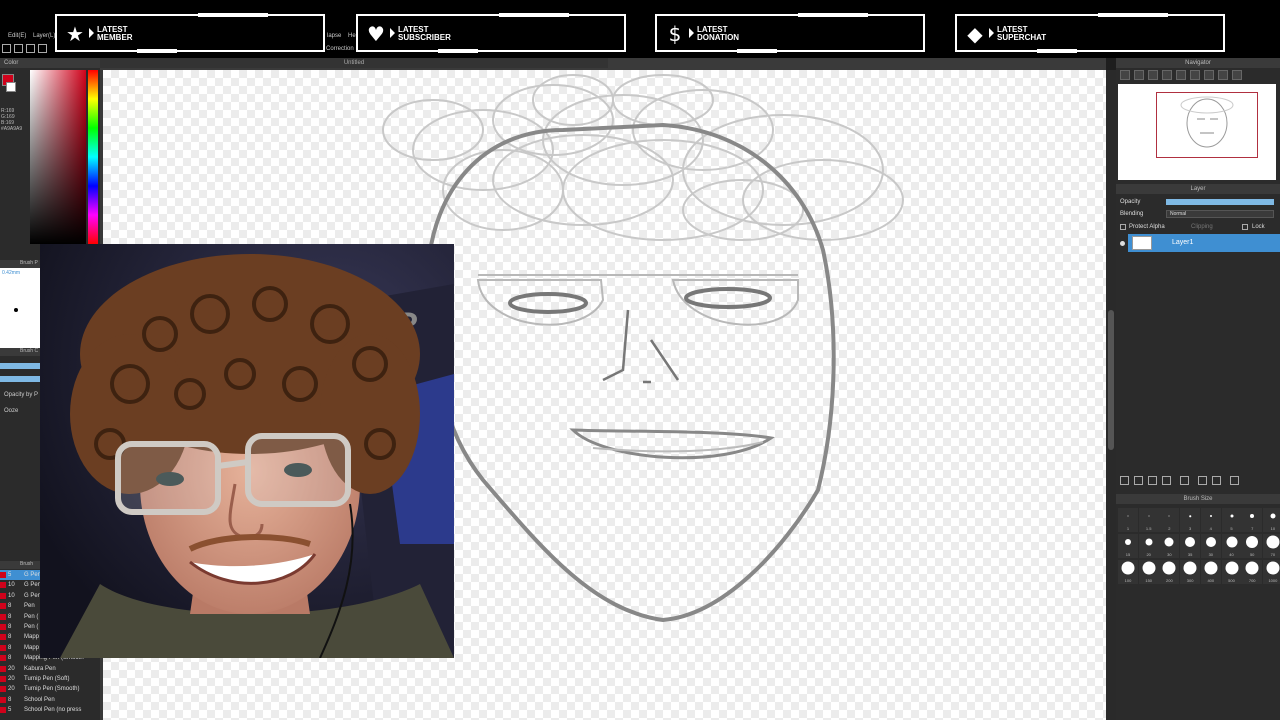 Image resolution: width=1280 pixels, height=720 pixels. What do you see at coordinates (115, 34) in the screenshot?
I see `alert-label: LATEST MEMBER` at bounding box center [115, 34].